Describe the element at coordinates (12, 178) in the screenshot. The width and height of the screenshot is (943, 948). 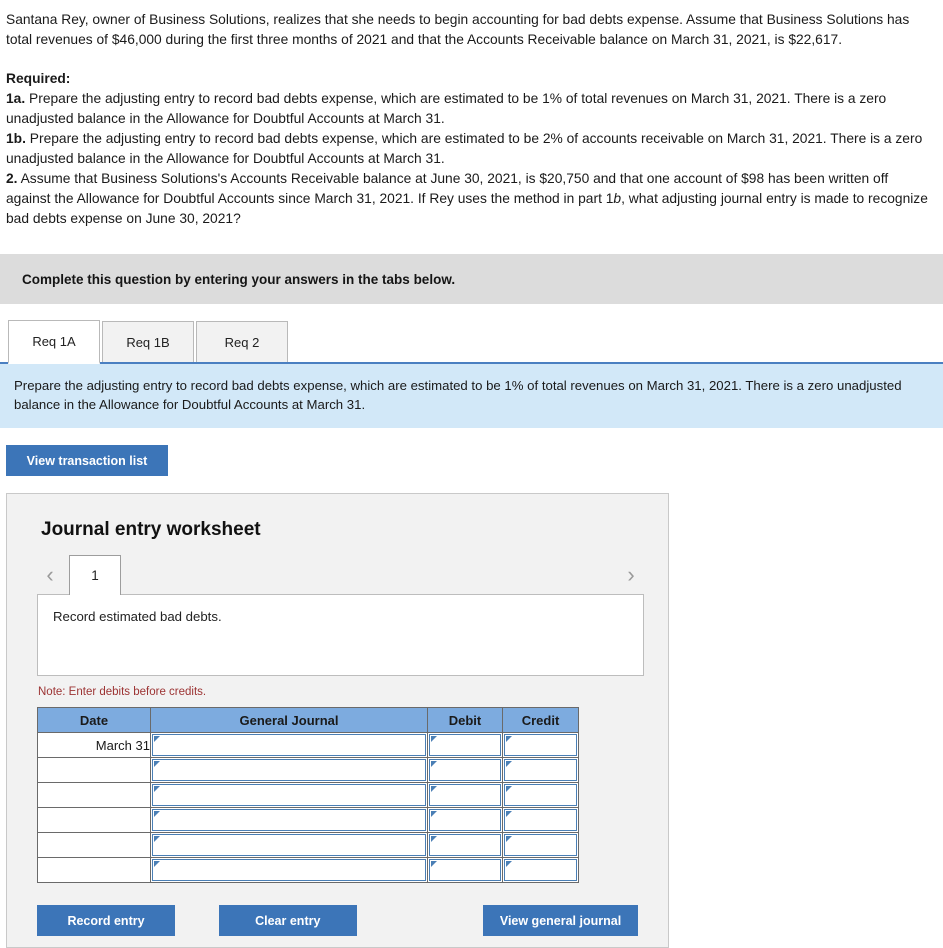
I see `required-item-2-number: 2.` at that location.